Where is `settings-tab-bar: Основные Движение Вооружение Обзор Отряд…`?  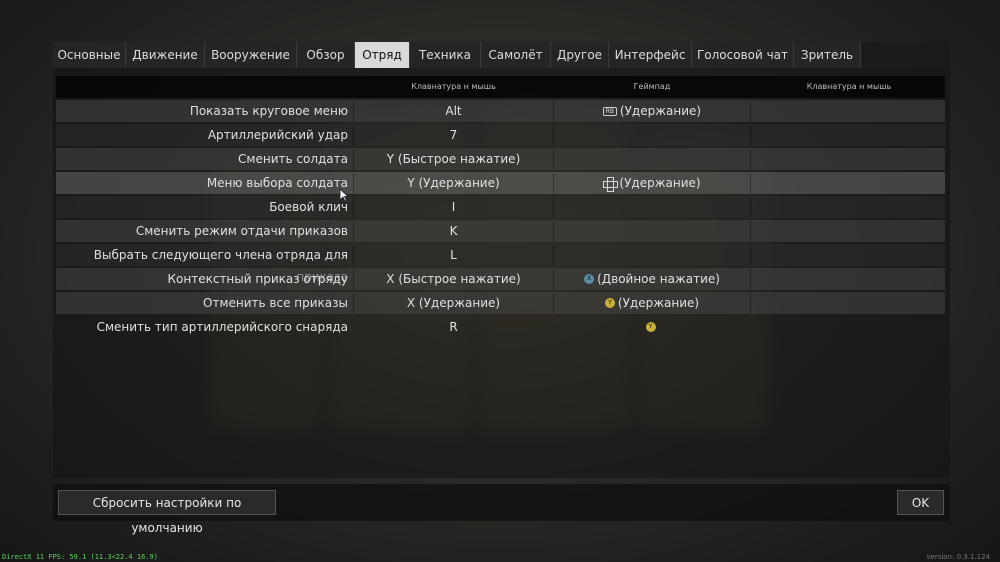 settings-tab-bar: Основные Движение Вооружение Обзор Отряд… is located at coordinates (501, 55).